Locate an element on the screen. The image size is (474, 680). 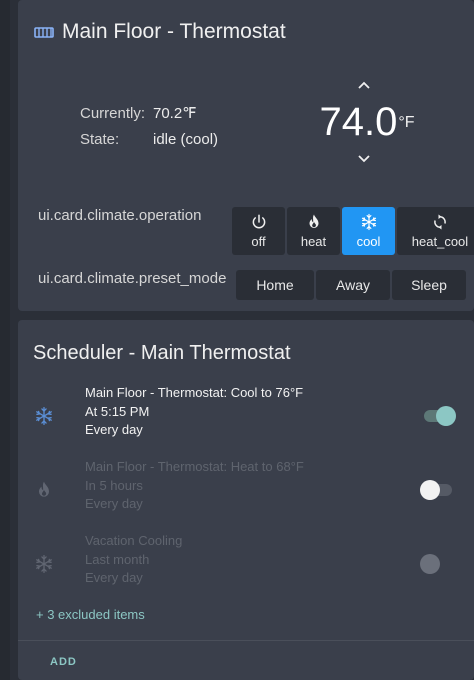
add-button: ADD is located at coordinates (63, 662).